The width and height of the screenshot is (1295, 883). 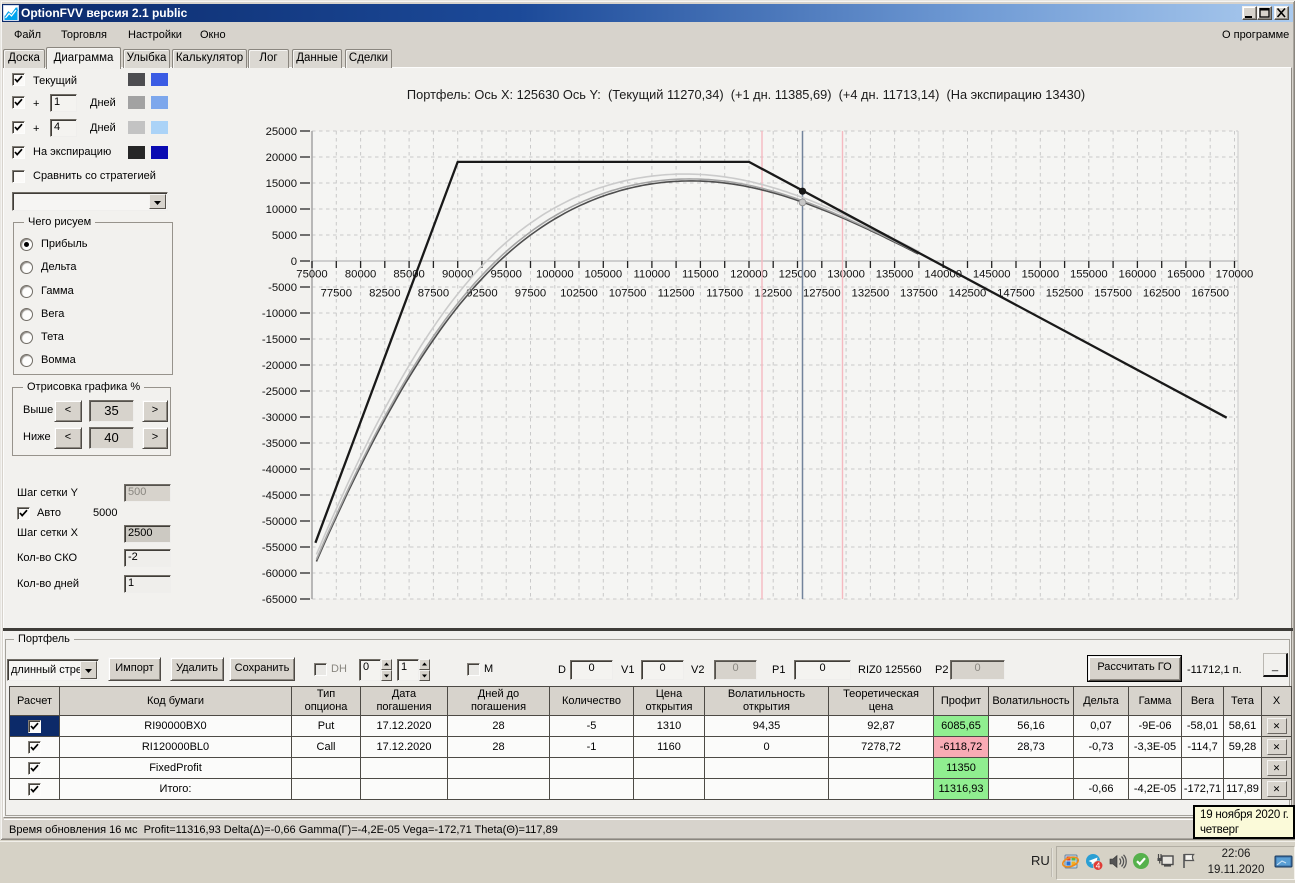 I want to click on svg-text: 117500, so click(x=724, y=294).